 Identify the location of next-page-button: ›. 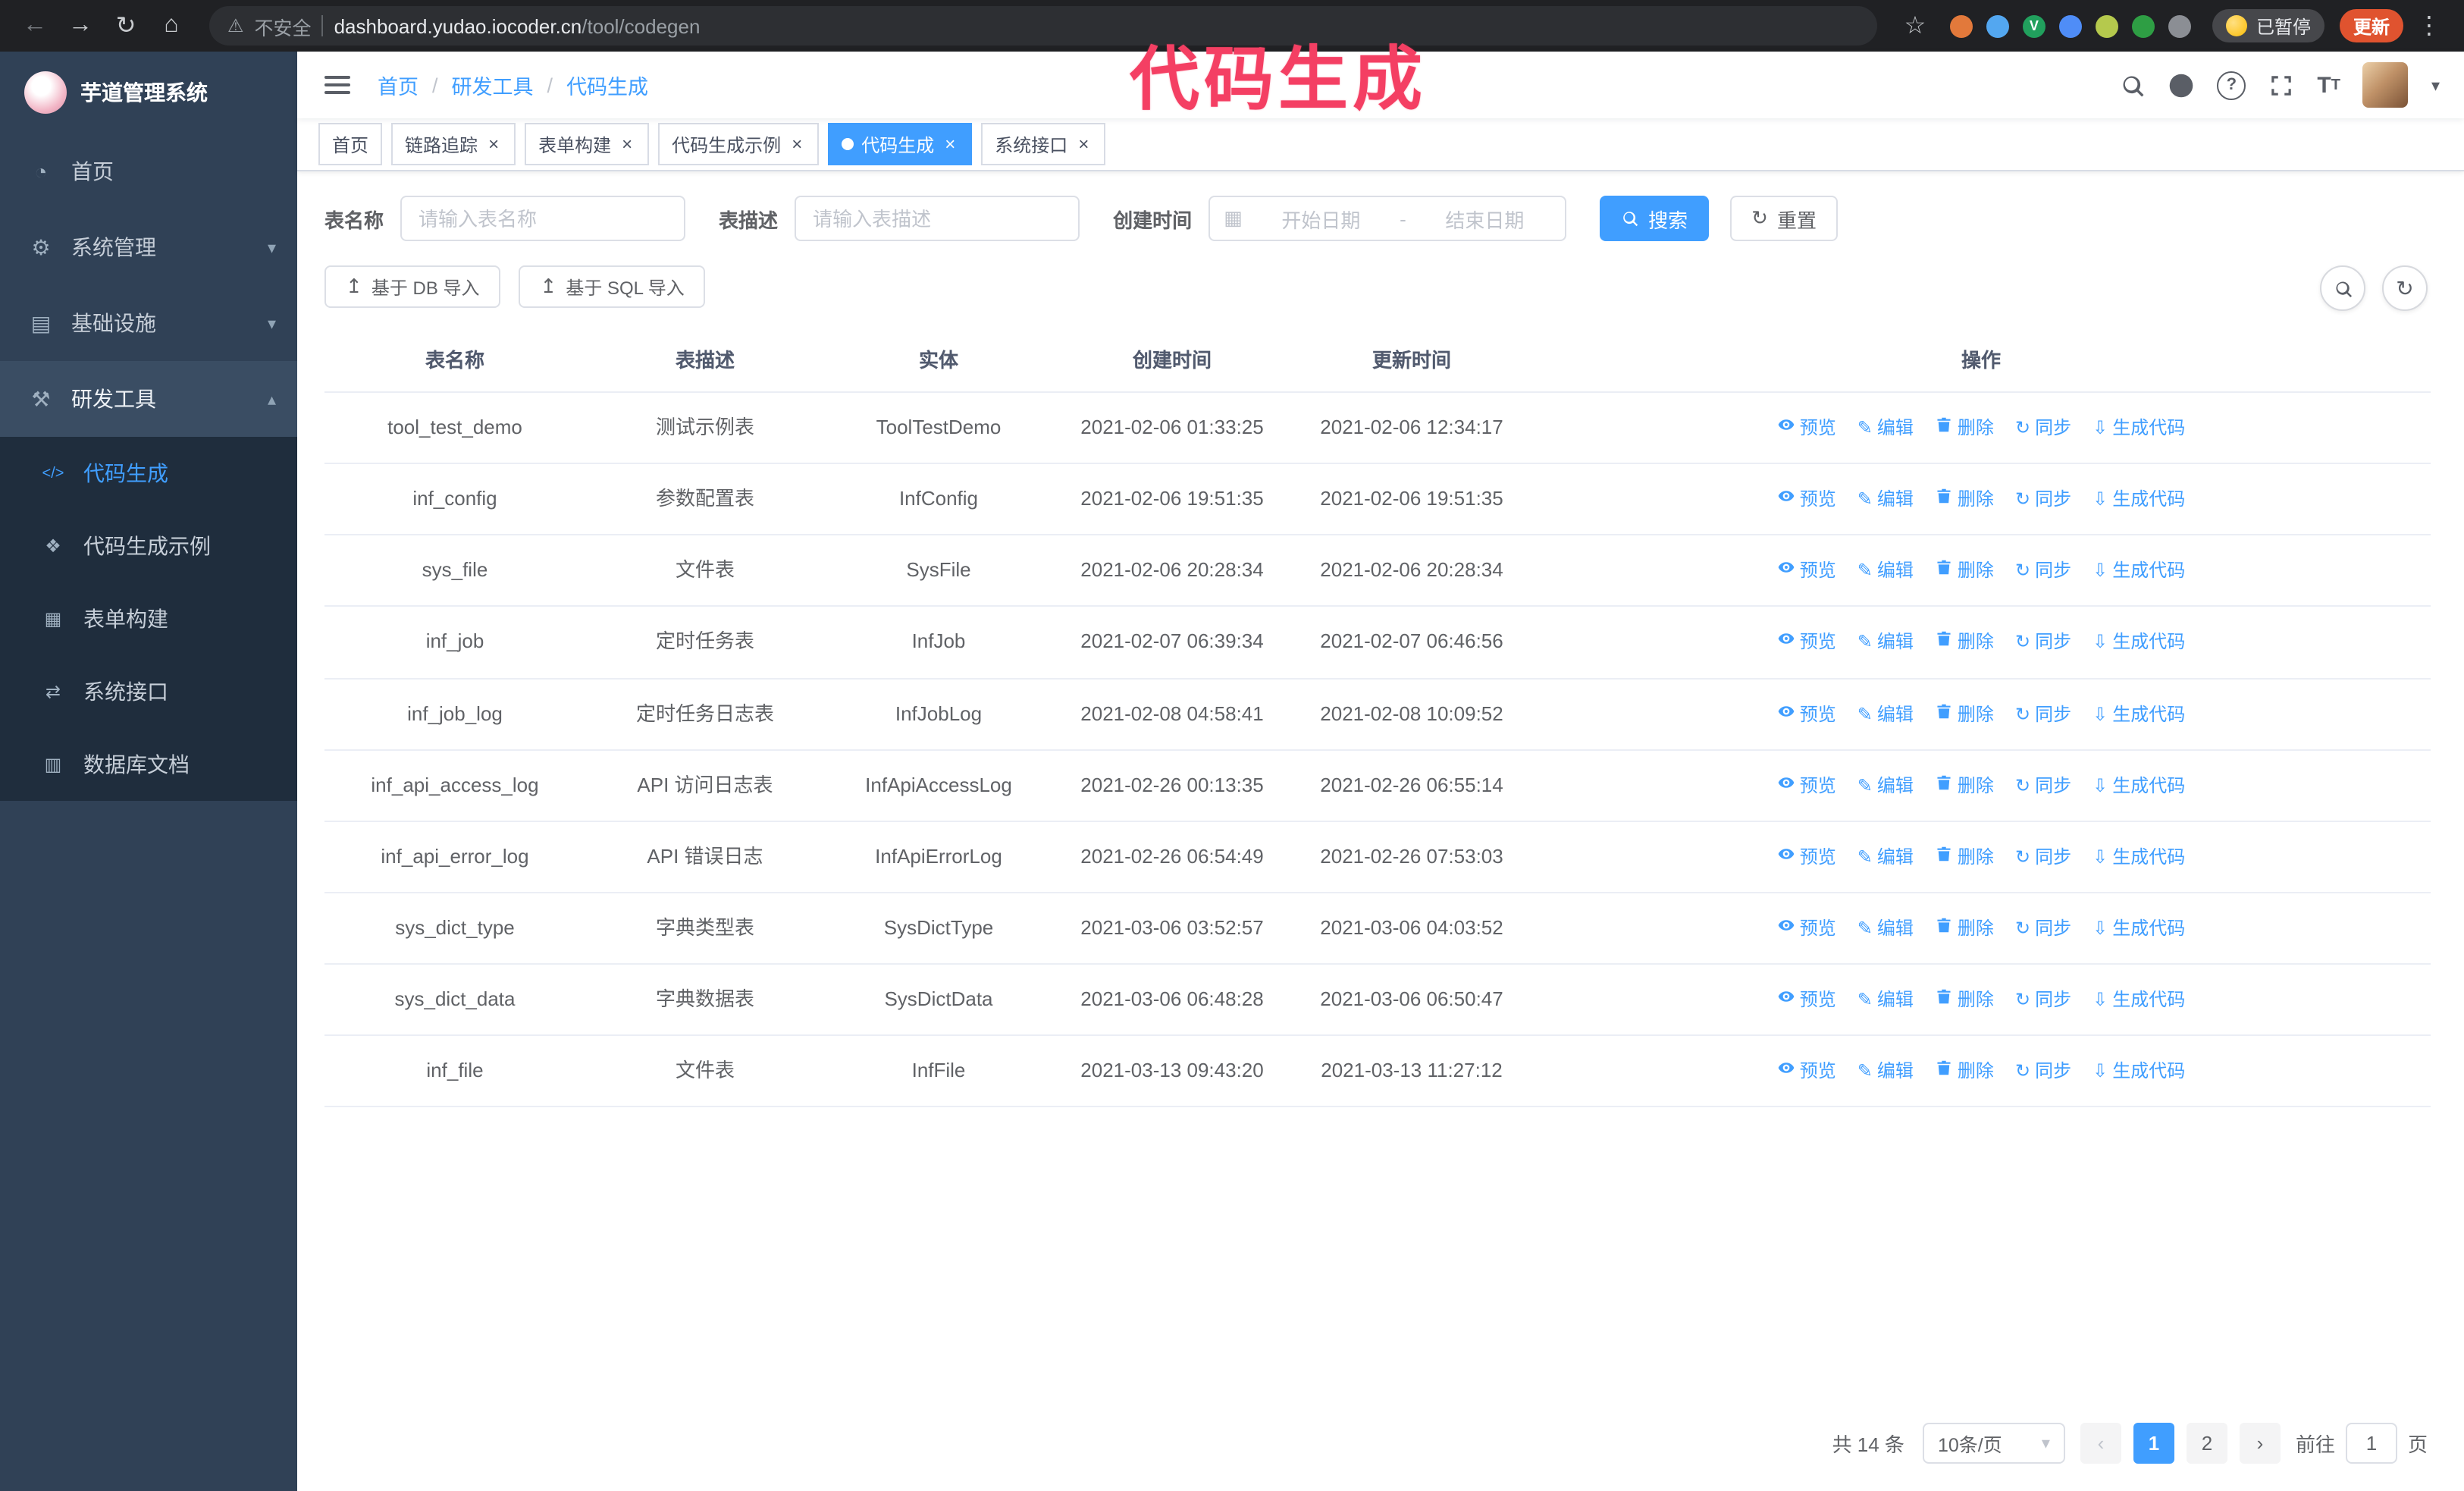
(2260, 1443).